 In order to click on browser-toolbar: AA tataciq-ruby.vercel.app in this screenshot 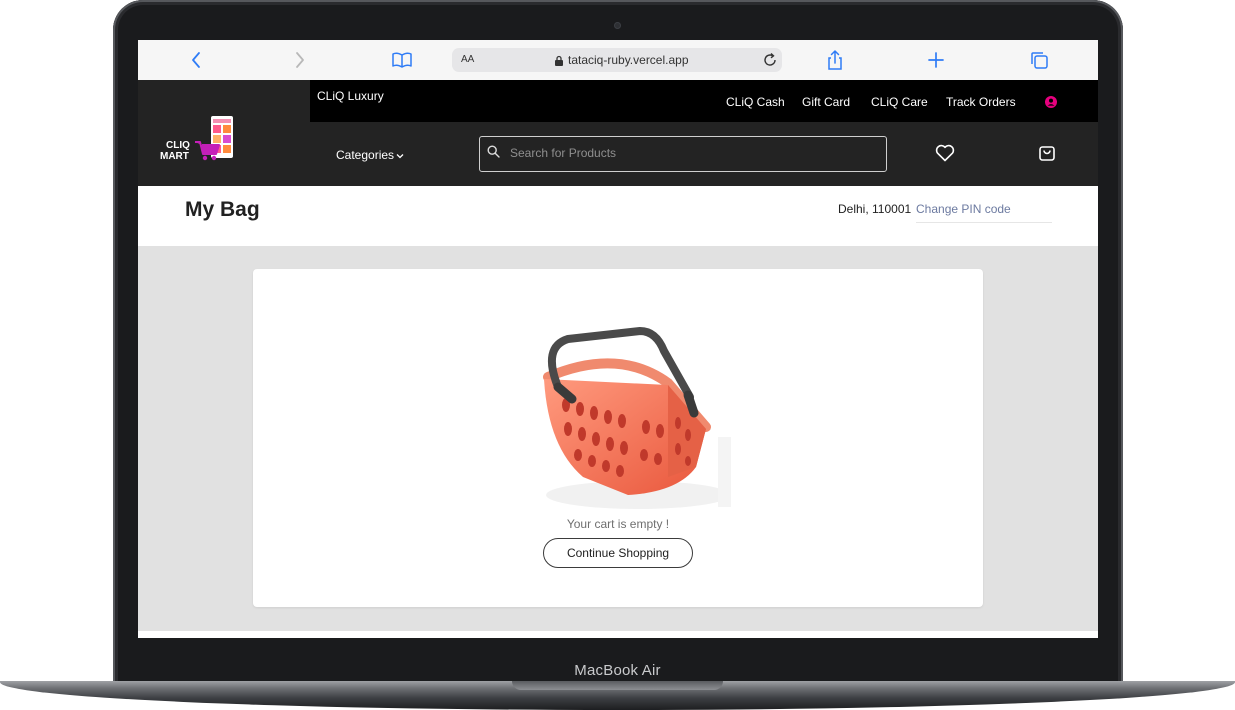, I will do `click(618, 60)`.